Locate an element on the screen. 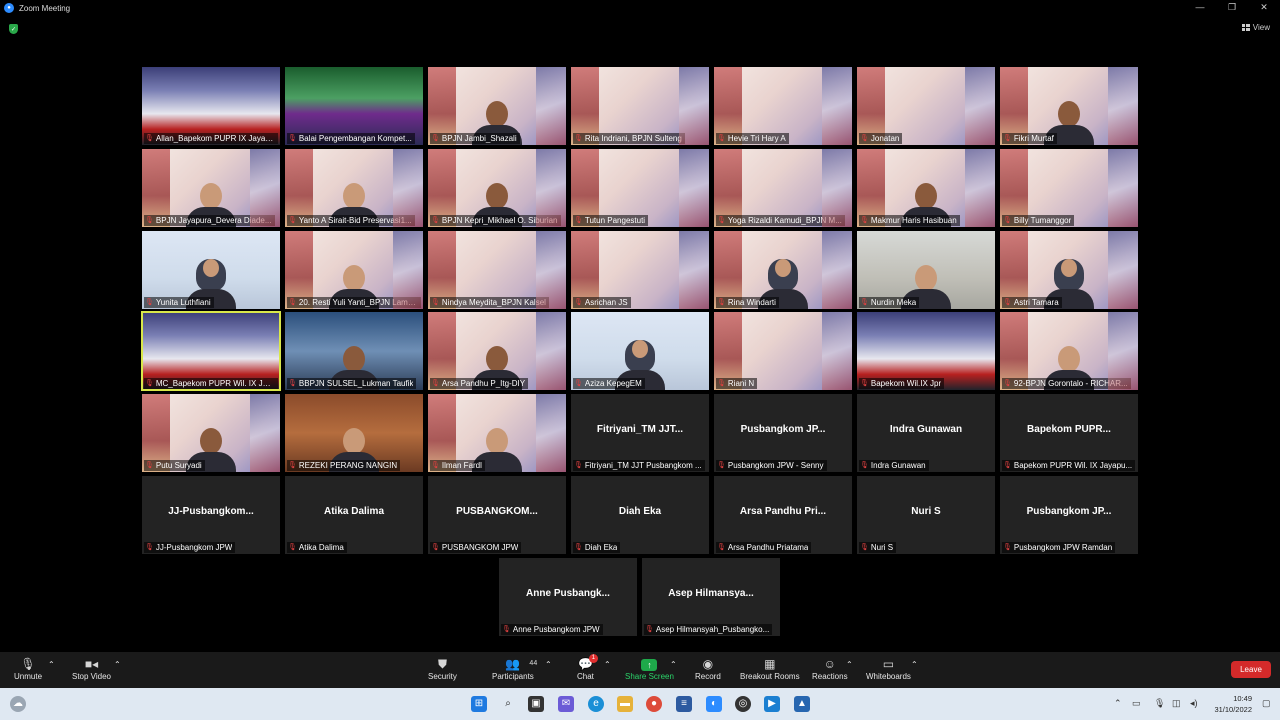 The height and width of the screenshot is (720, 1280). participant-tile: 🎙 Rina Windarti is located at coordinates (783, 270).